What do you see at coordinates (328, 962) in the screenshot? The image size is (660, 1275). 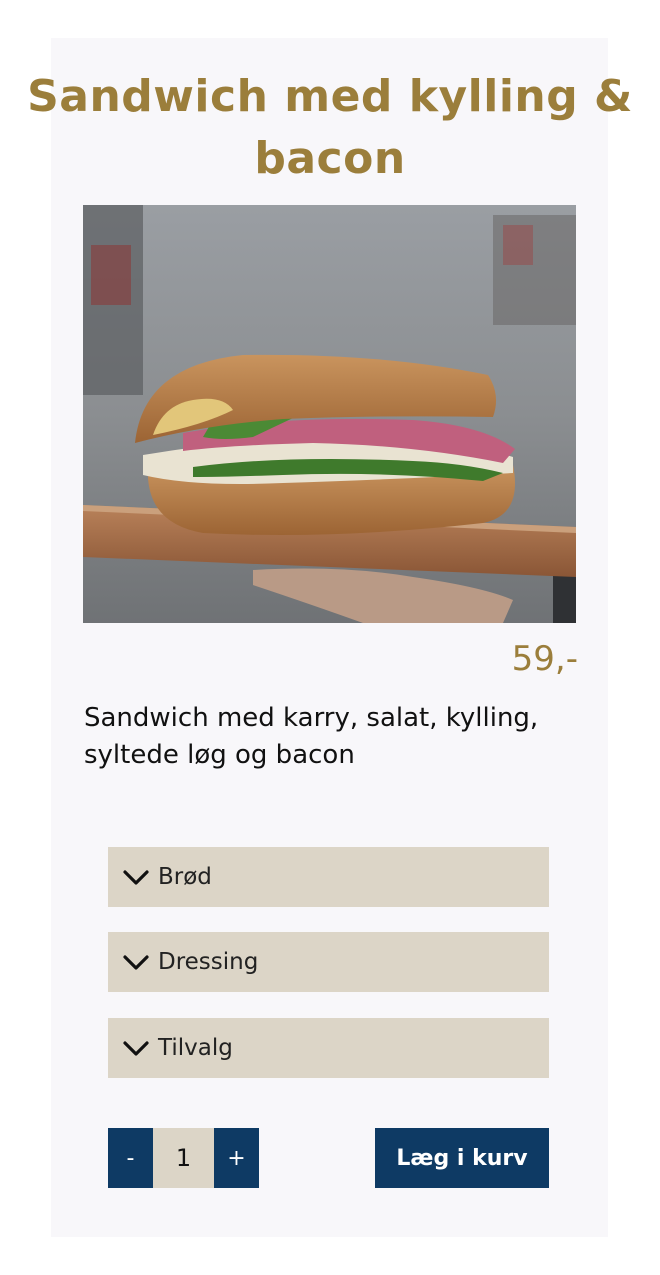 I see `option-dressing-toggle: Dressing` at bounding box center [328, 962].